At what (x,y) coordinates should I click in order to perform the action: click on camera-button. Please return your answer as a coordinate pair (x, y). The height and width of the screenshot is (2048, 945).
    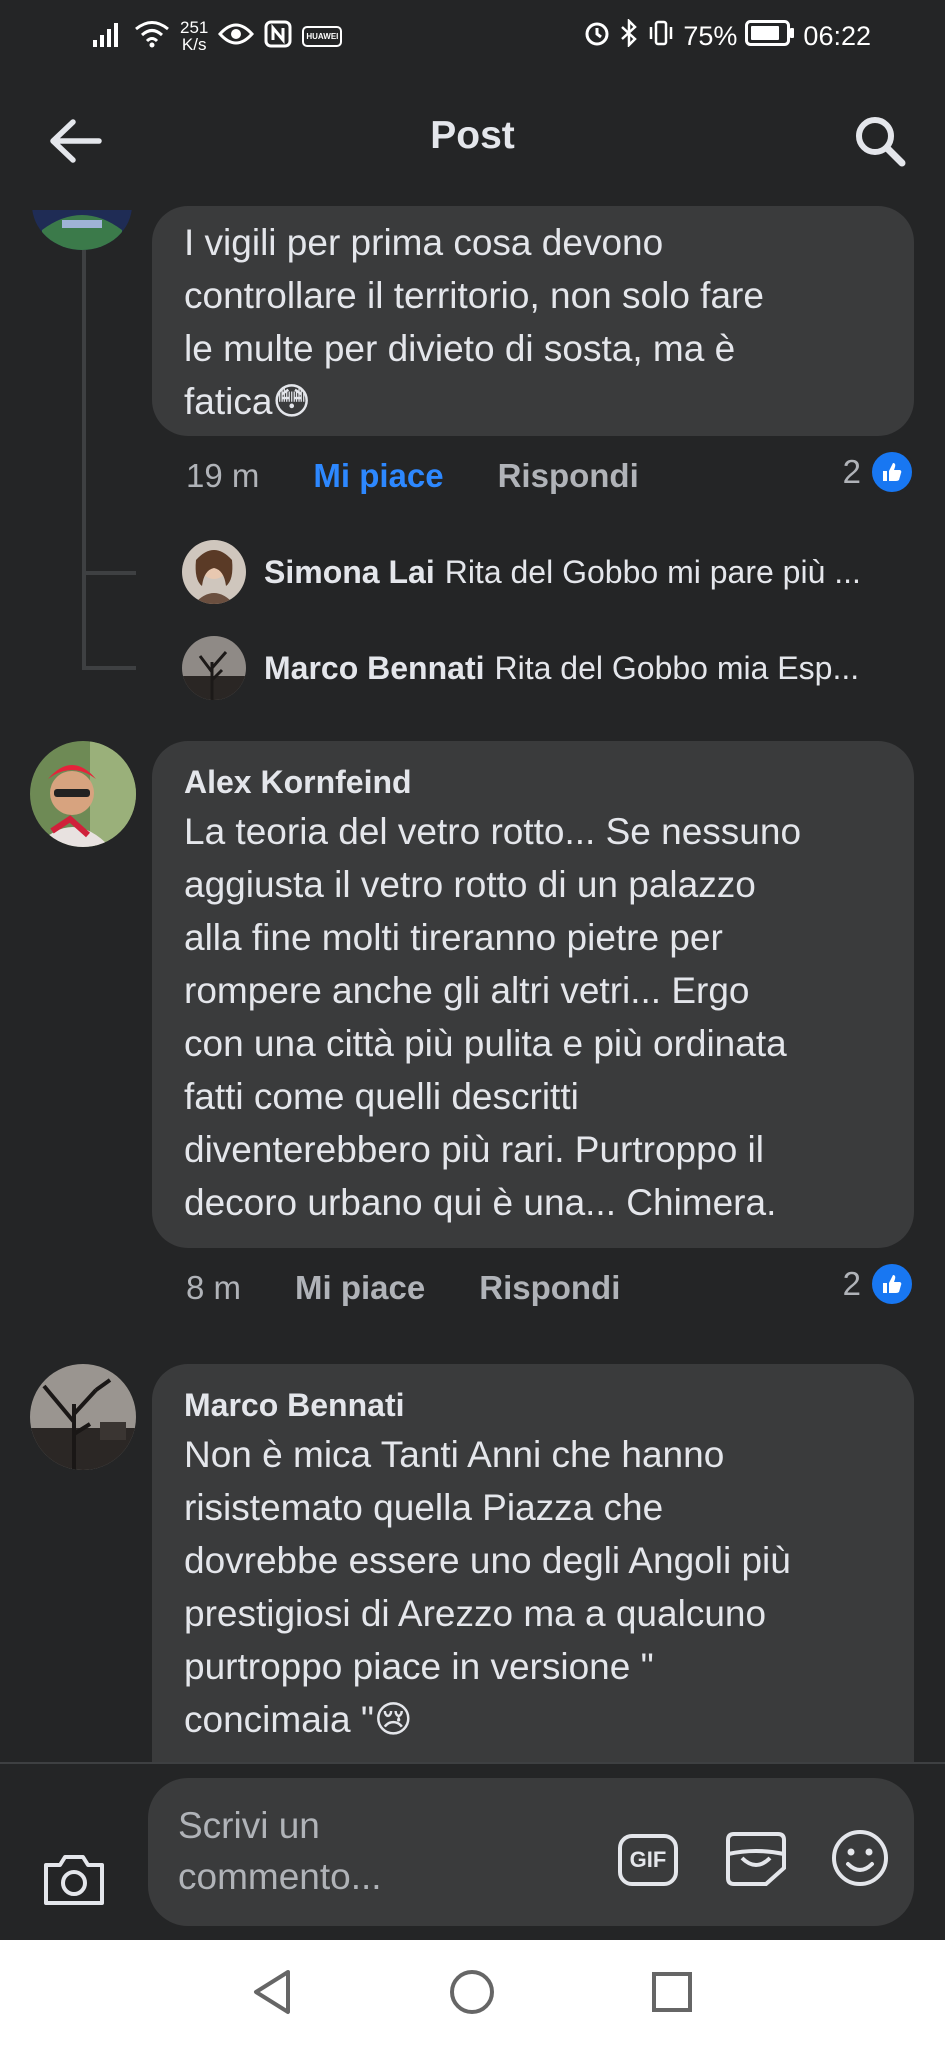
    Looking at the image, I should click on (74, 1881).